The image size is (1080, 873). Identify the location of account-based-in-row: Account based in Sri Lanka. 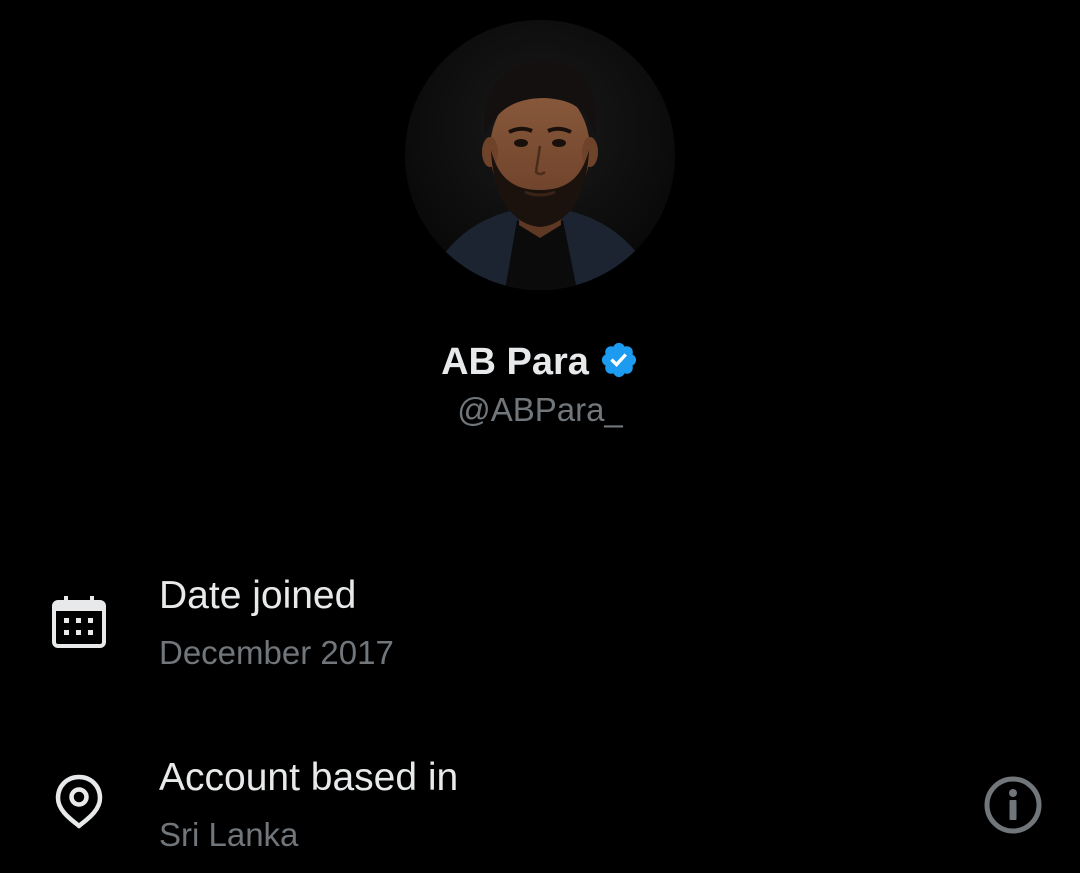
(540, 803).